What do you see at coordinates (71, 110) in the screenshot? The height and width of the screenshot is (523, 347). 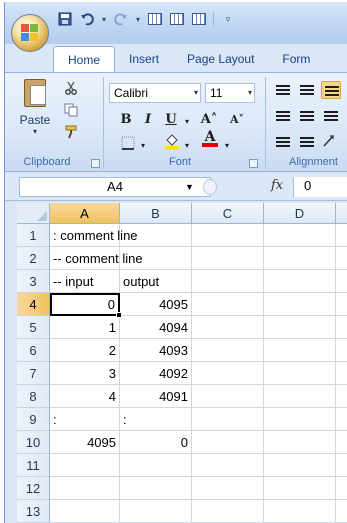 I see `copy-icon` at bounding box center [71, 110].